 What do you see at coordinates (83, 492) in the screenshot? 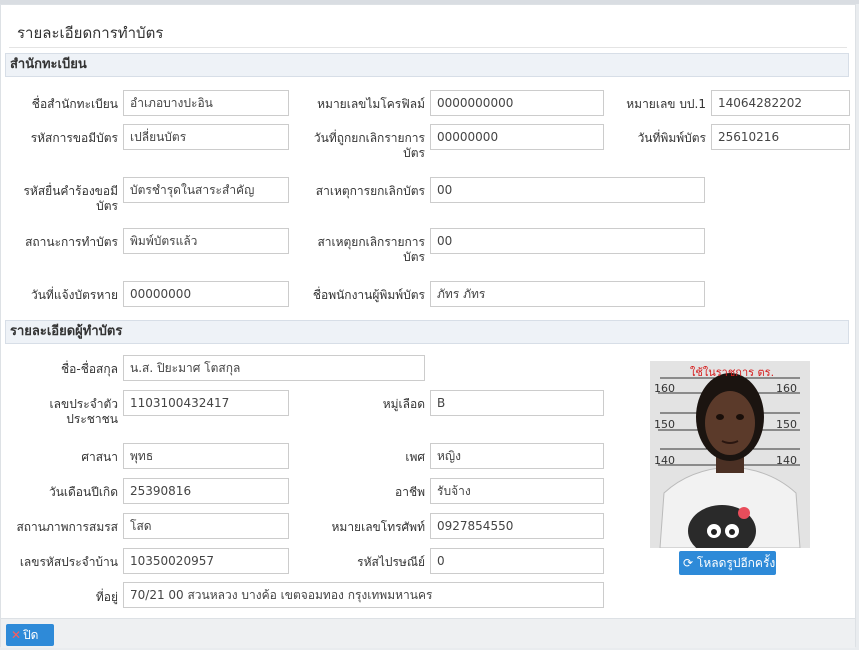
I see `birth-date-label: วันเดือนปีเกิด` at bounding box center [83, 492].